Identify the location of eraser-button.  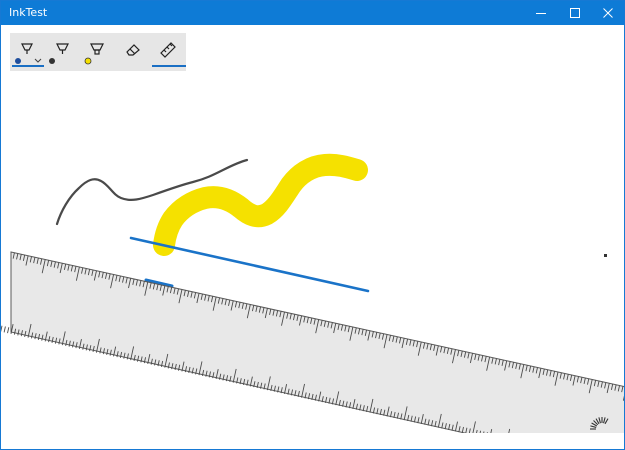
(133, 52).